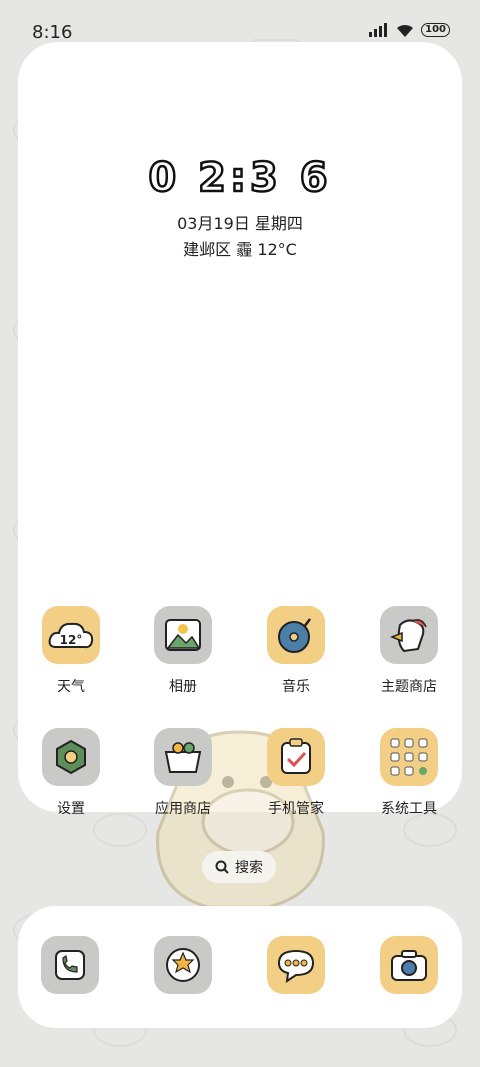 This screenshot has width=480, height=1067. Describe the element at coordinates (409, 809) in the screenshot. I see `app-label: 系统工具` at that location.